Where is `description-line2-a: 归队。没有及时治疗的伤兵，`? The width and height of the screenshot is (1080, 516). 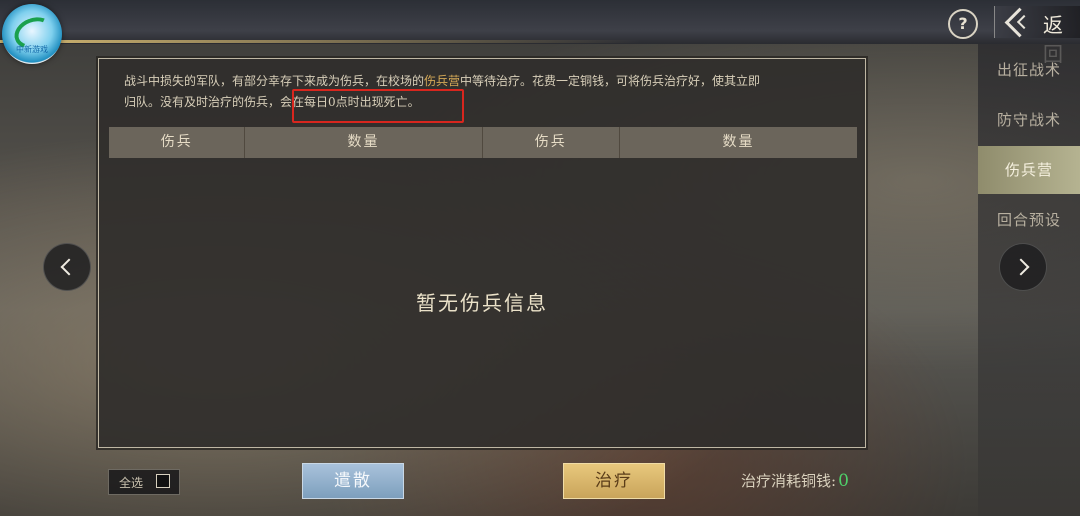
description-line2-a: 归队。没有及时治疗的伤兵， is located at coordinates (202, 102).